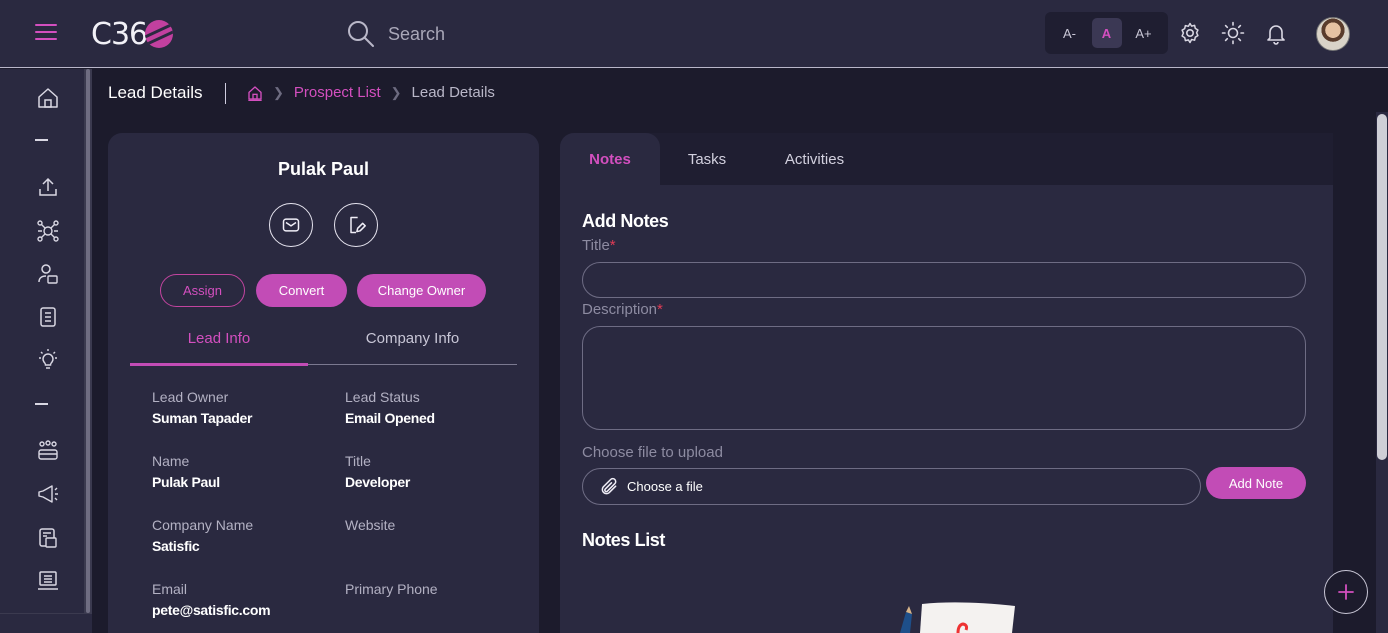 This screenshot has width=1388, height=633. Describe the element at coordinates (159, 34) in the screenshot. I see `logo-globe-icon` at that location.